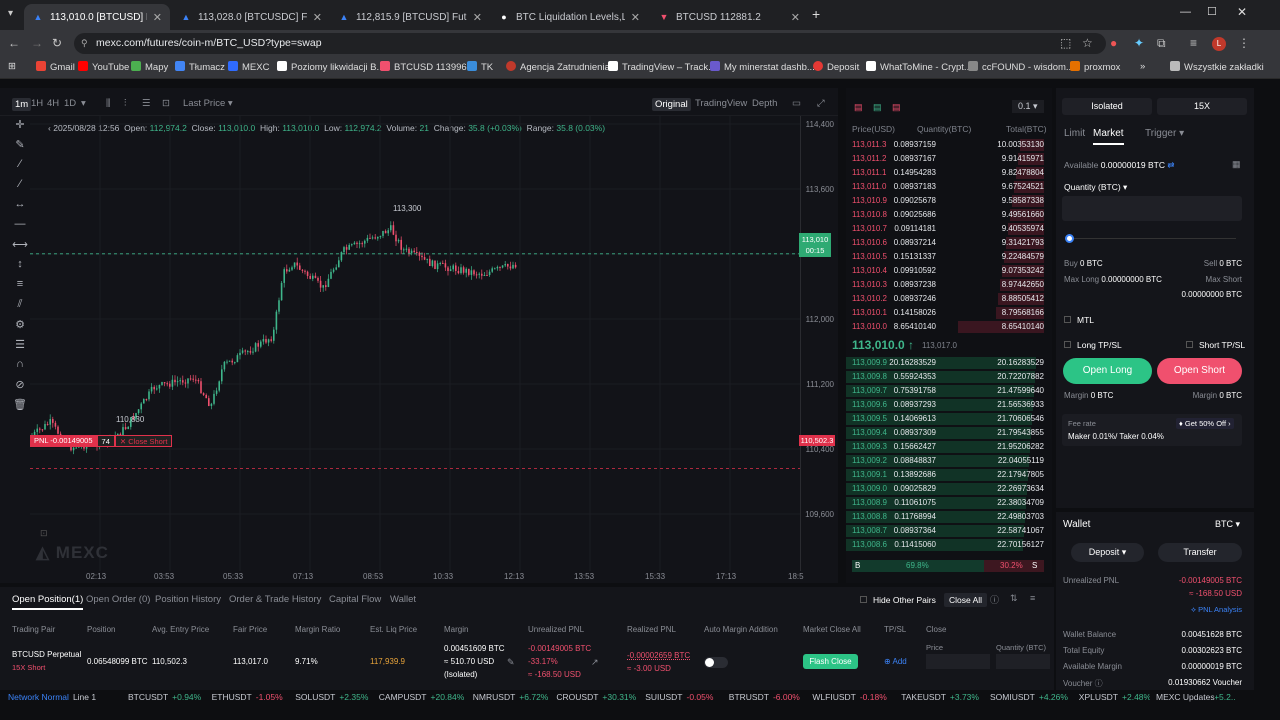  What do you see at coordinates (945, 187) in the screenshot?
I see `ask-row: 113,011.0 0.08937183 9.67524521` at bounding box center [945, 187].